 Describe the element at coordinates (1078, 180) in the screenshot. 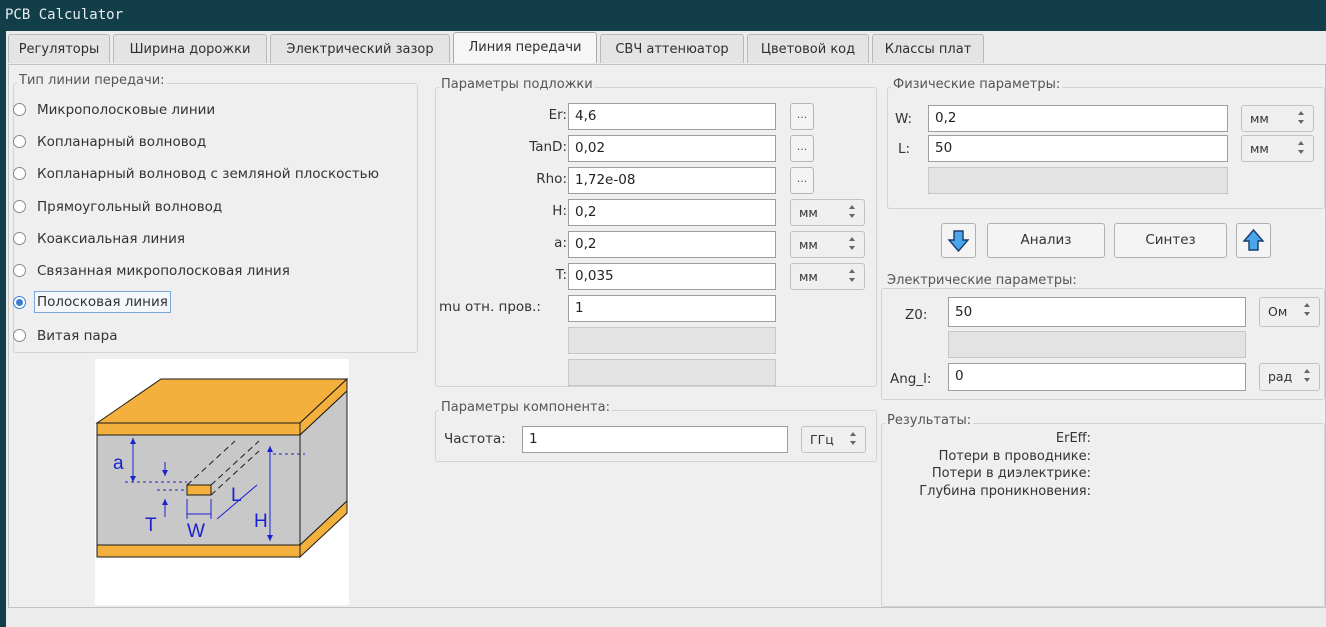

I see `physical-extra-field` at that location.